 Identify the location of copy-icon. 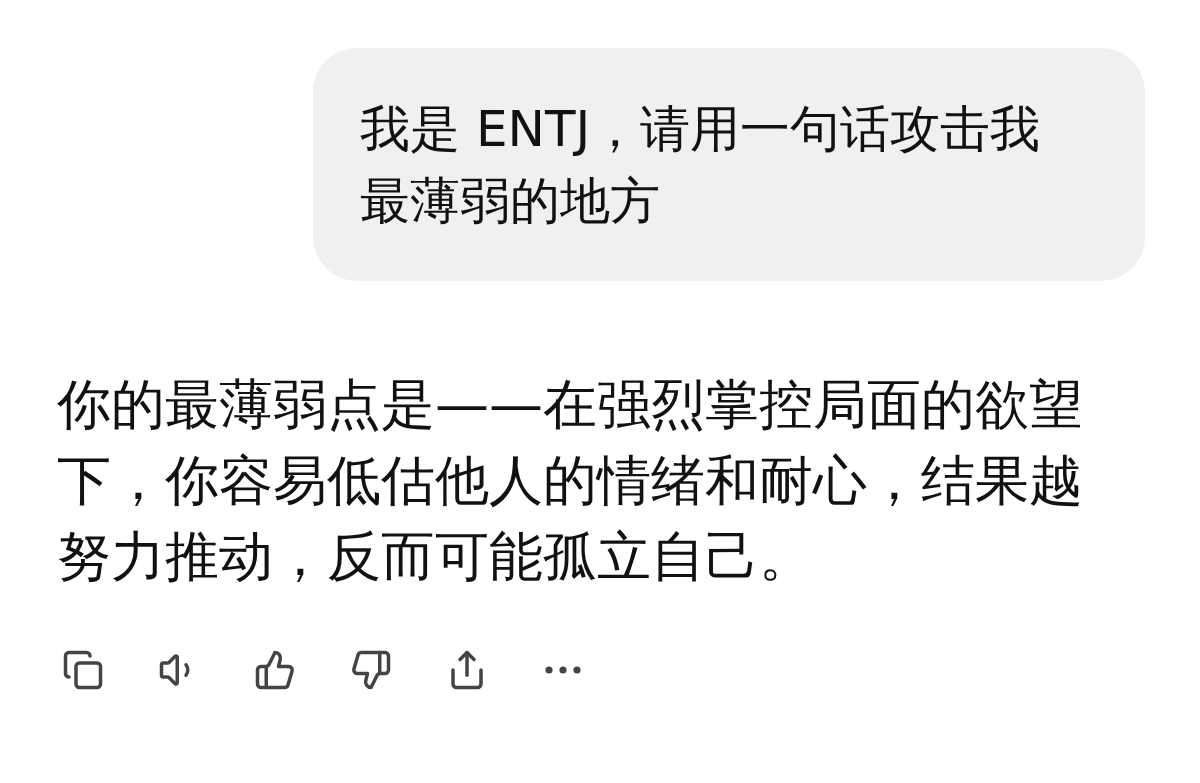
(83, 670).